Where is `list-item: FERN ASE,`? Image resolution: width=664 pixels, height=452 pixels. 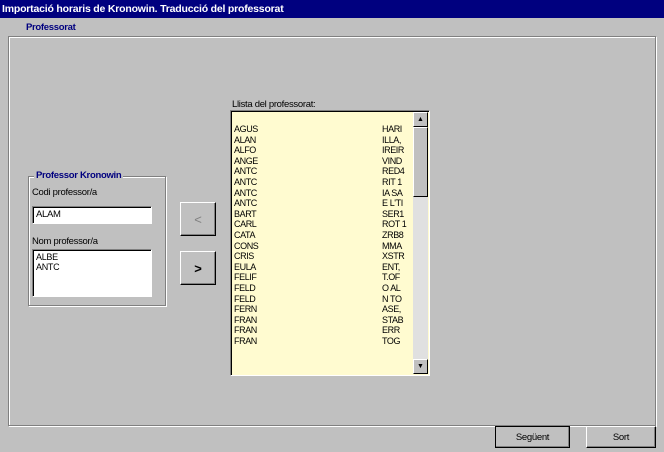 list-item: FERN ASE, is located at coordinates (323, 309).